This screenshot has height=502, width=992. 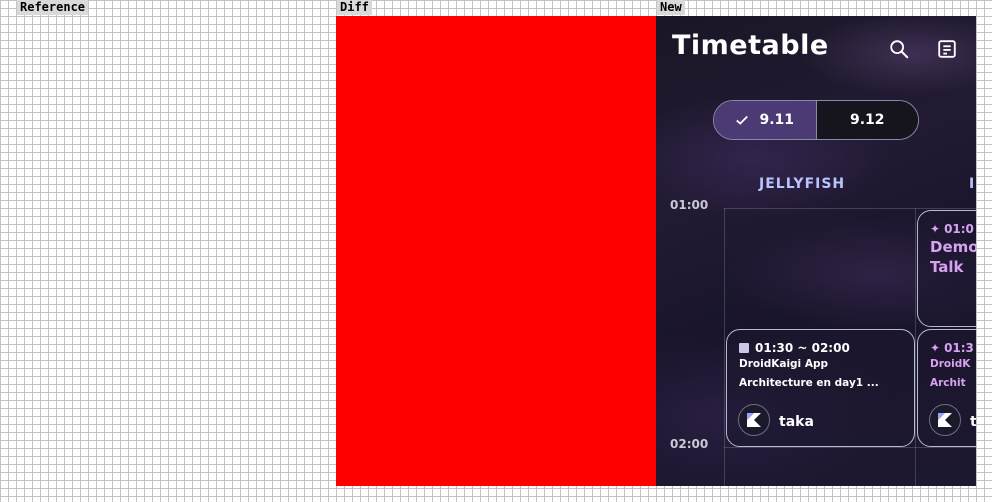 I want to click on time-label-0100: 01:00, so click(x=689, y=205).